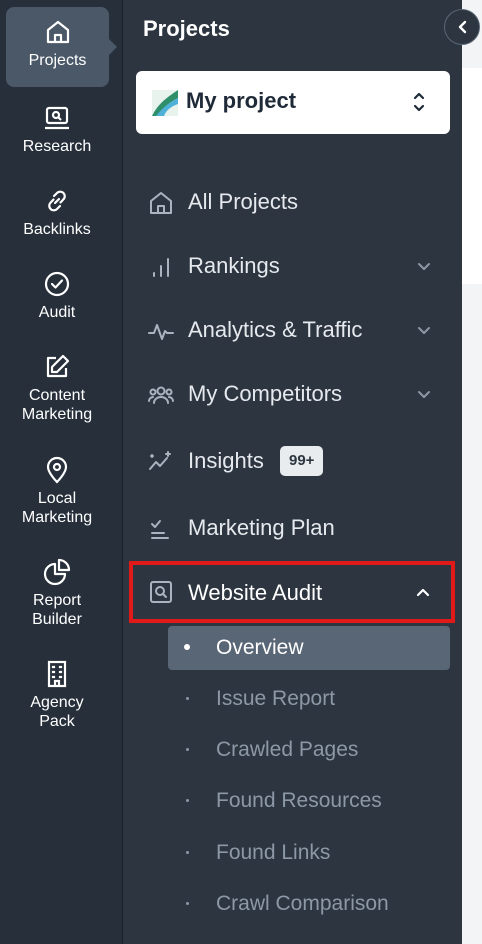 Image resolution: width=482 pixels, height=944 pixels. I want to click on nav-label: Insights, so click(226, 460).